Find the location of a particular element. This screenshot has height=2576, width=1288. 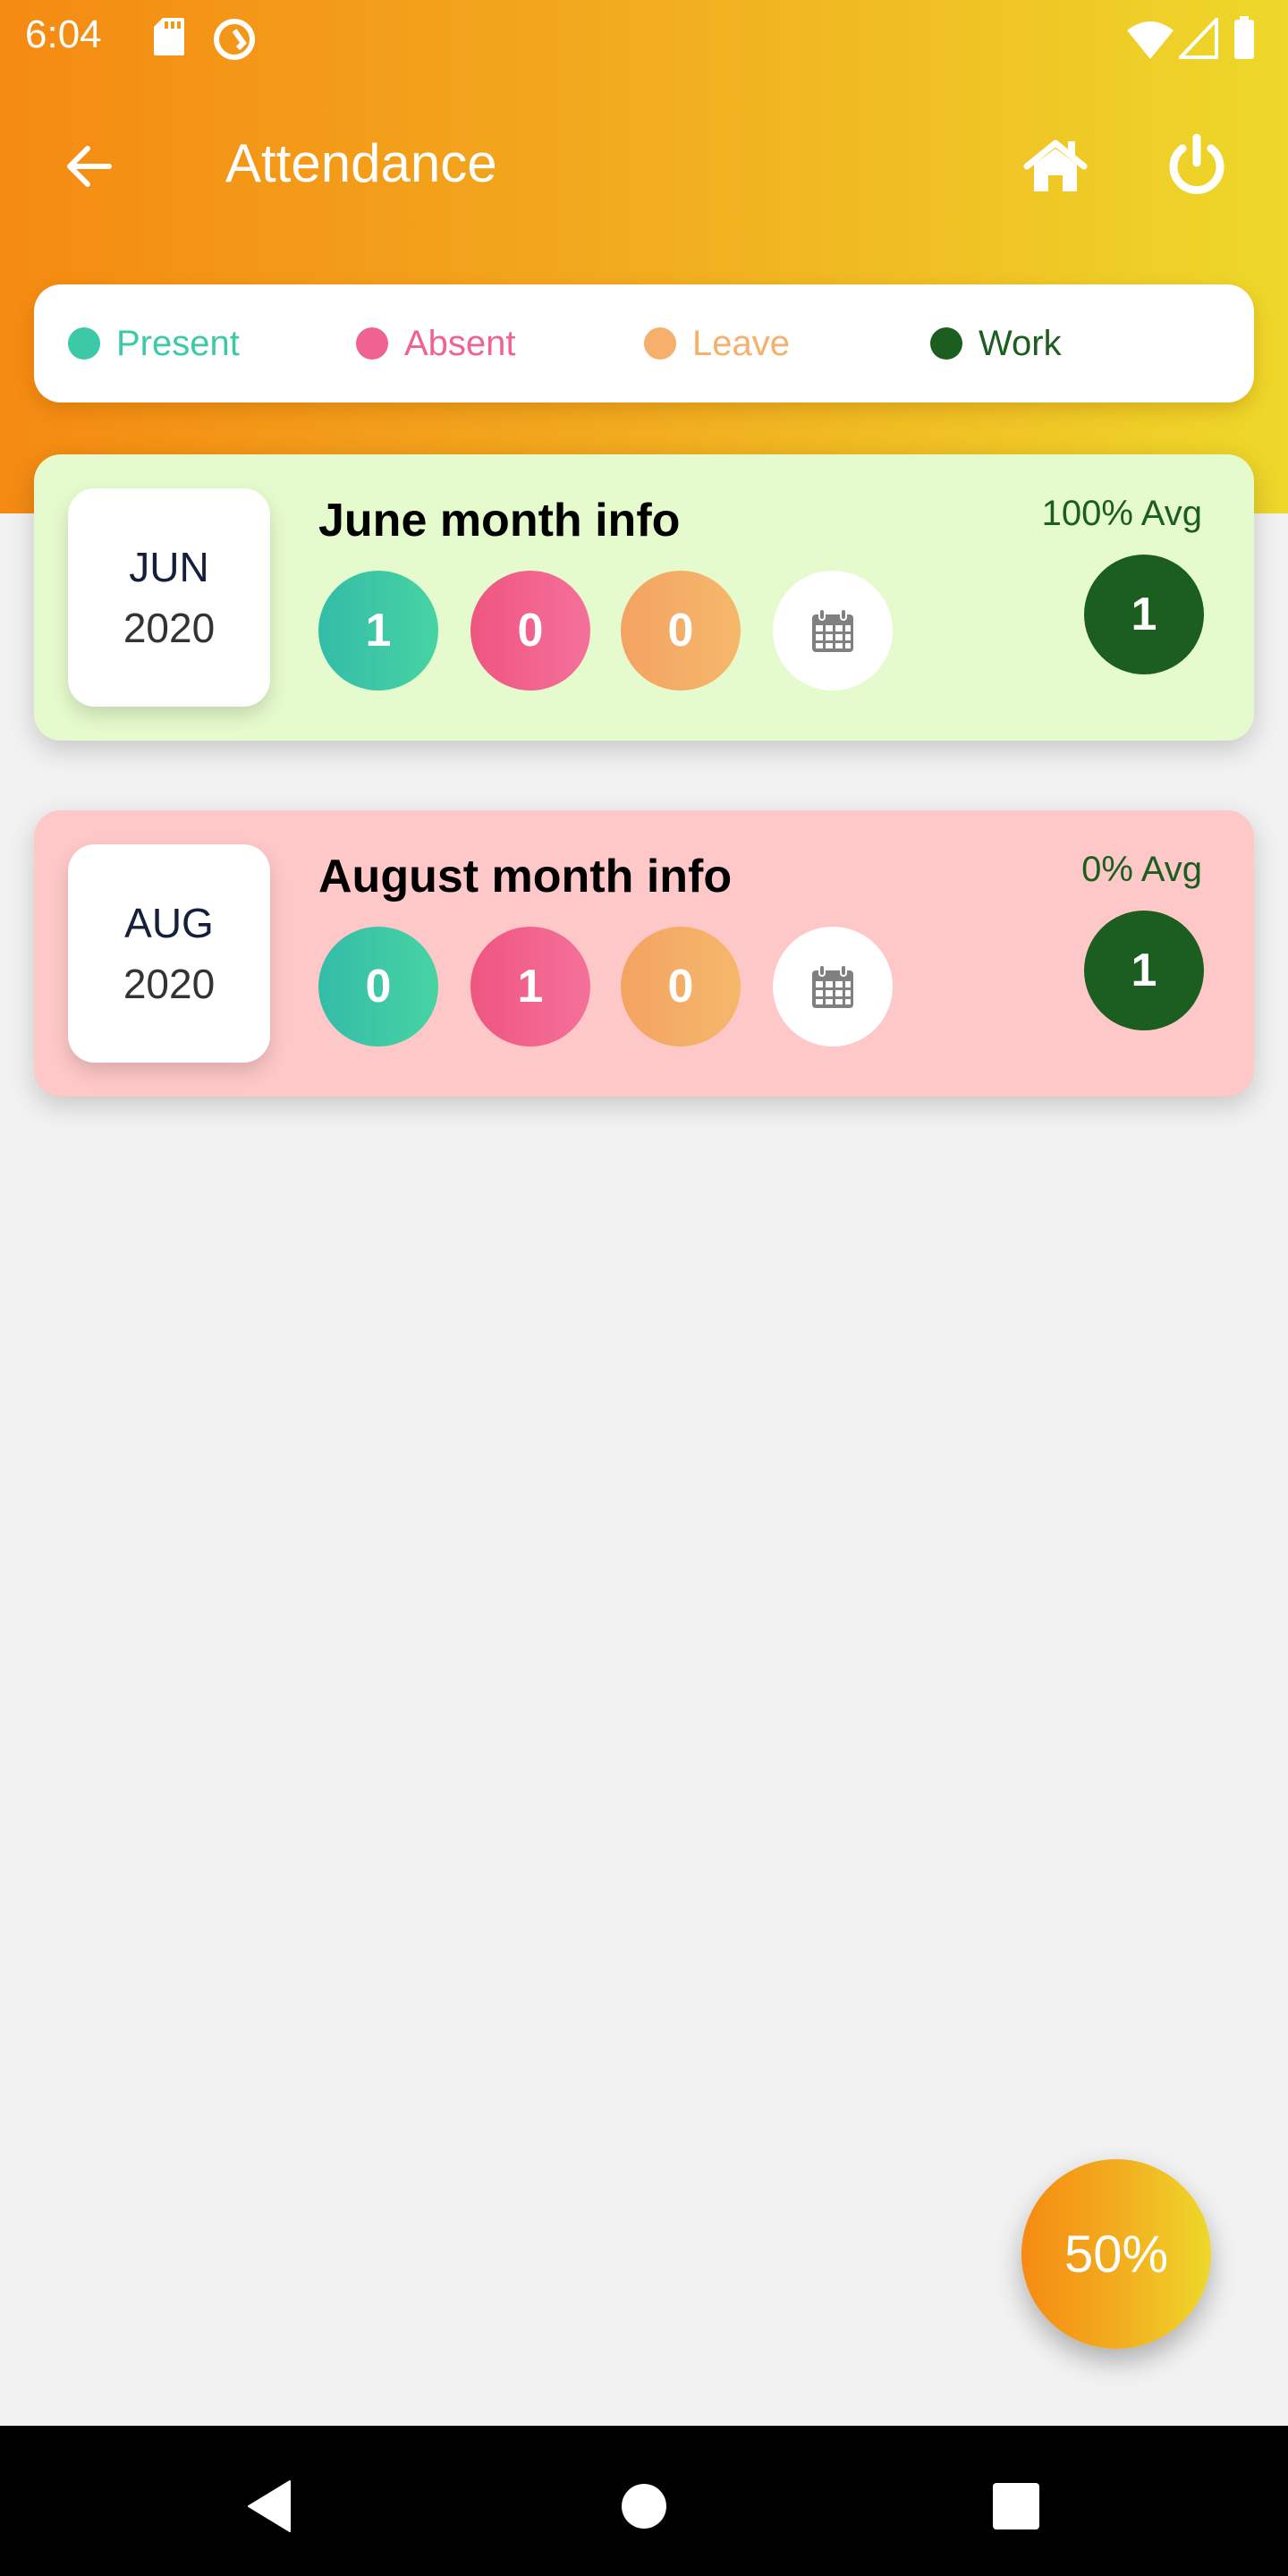

card-title: August month info is located at coordinates (525, 876).